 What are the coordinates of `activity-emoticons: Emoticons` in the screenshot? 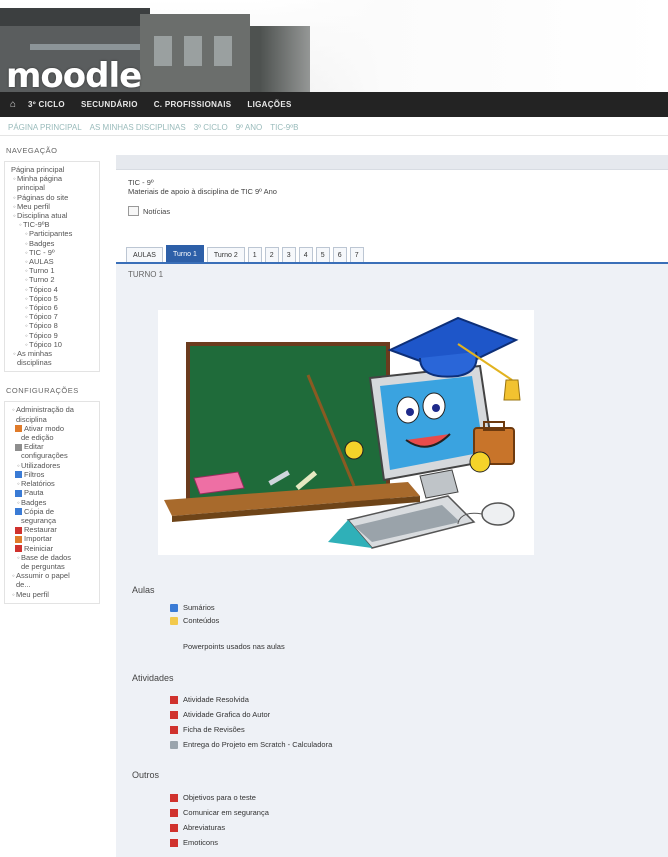 It's located at (194, 842).